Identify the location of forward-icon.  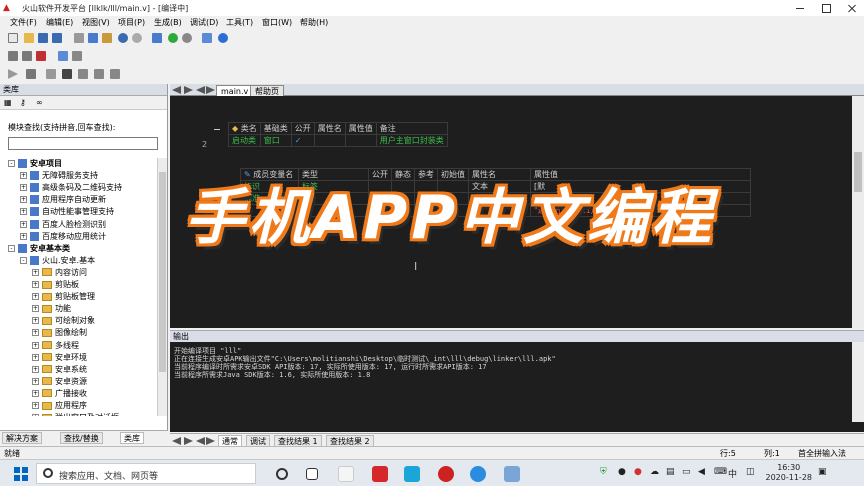
(187, 38).